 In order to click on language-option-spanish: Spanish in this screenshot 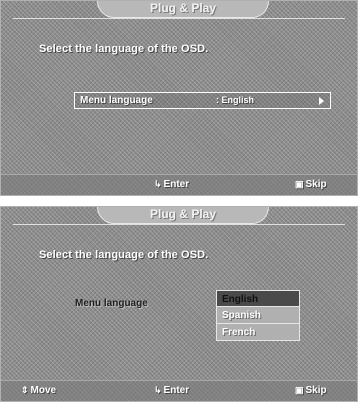, I will do `click(258, 315)`.